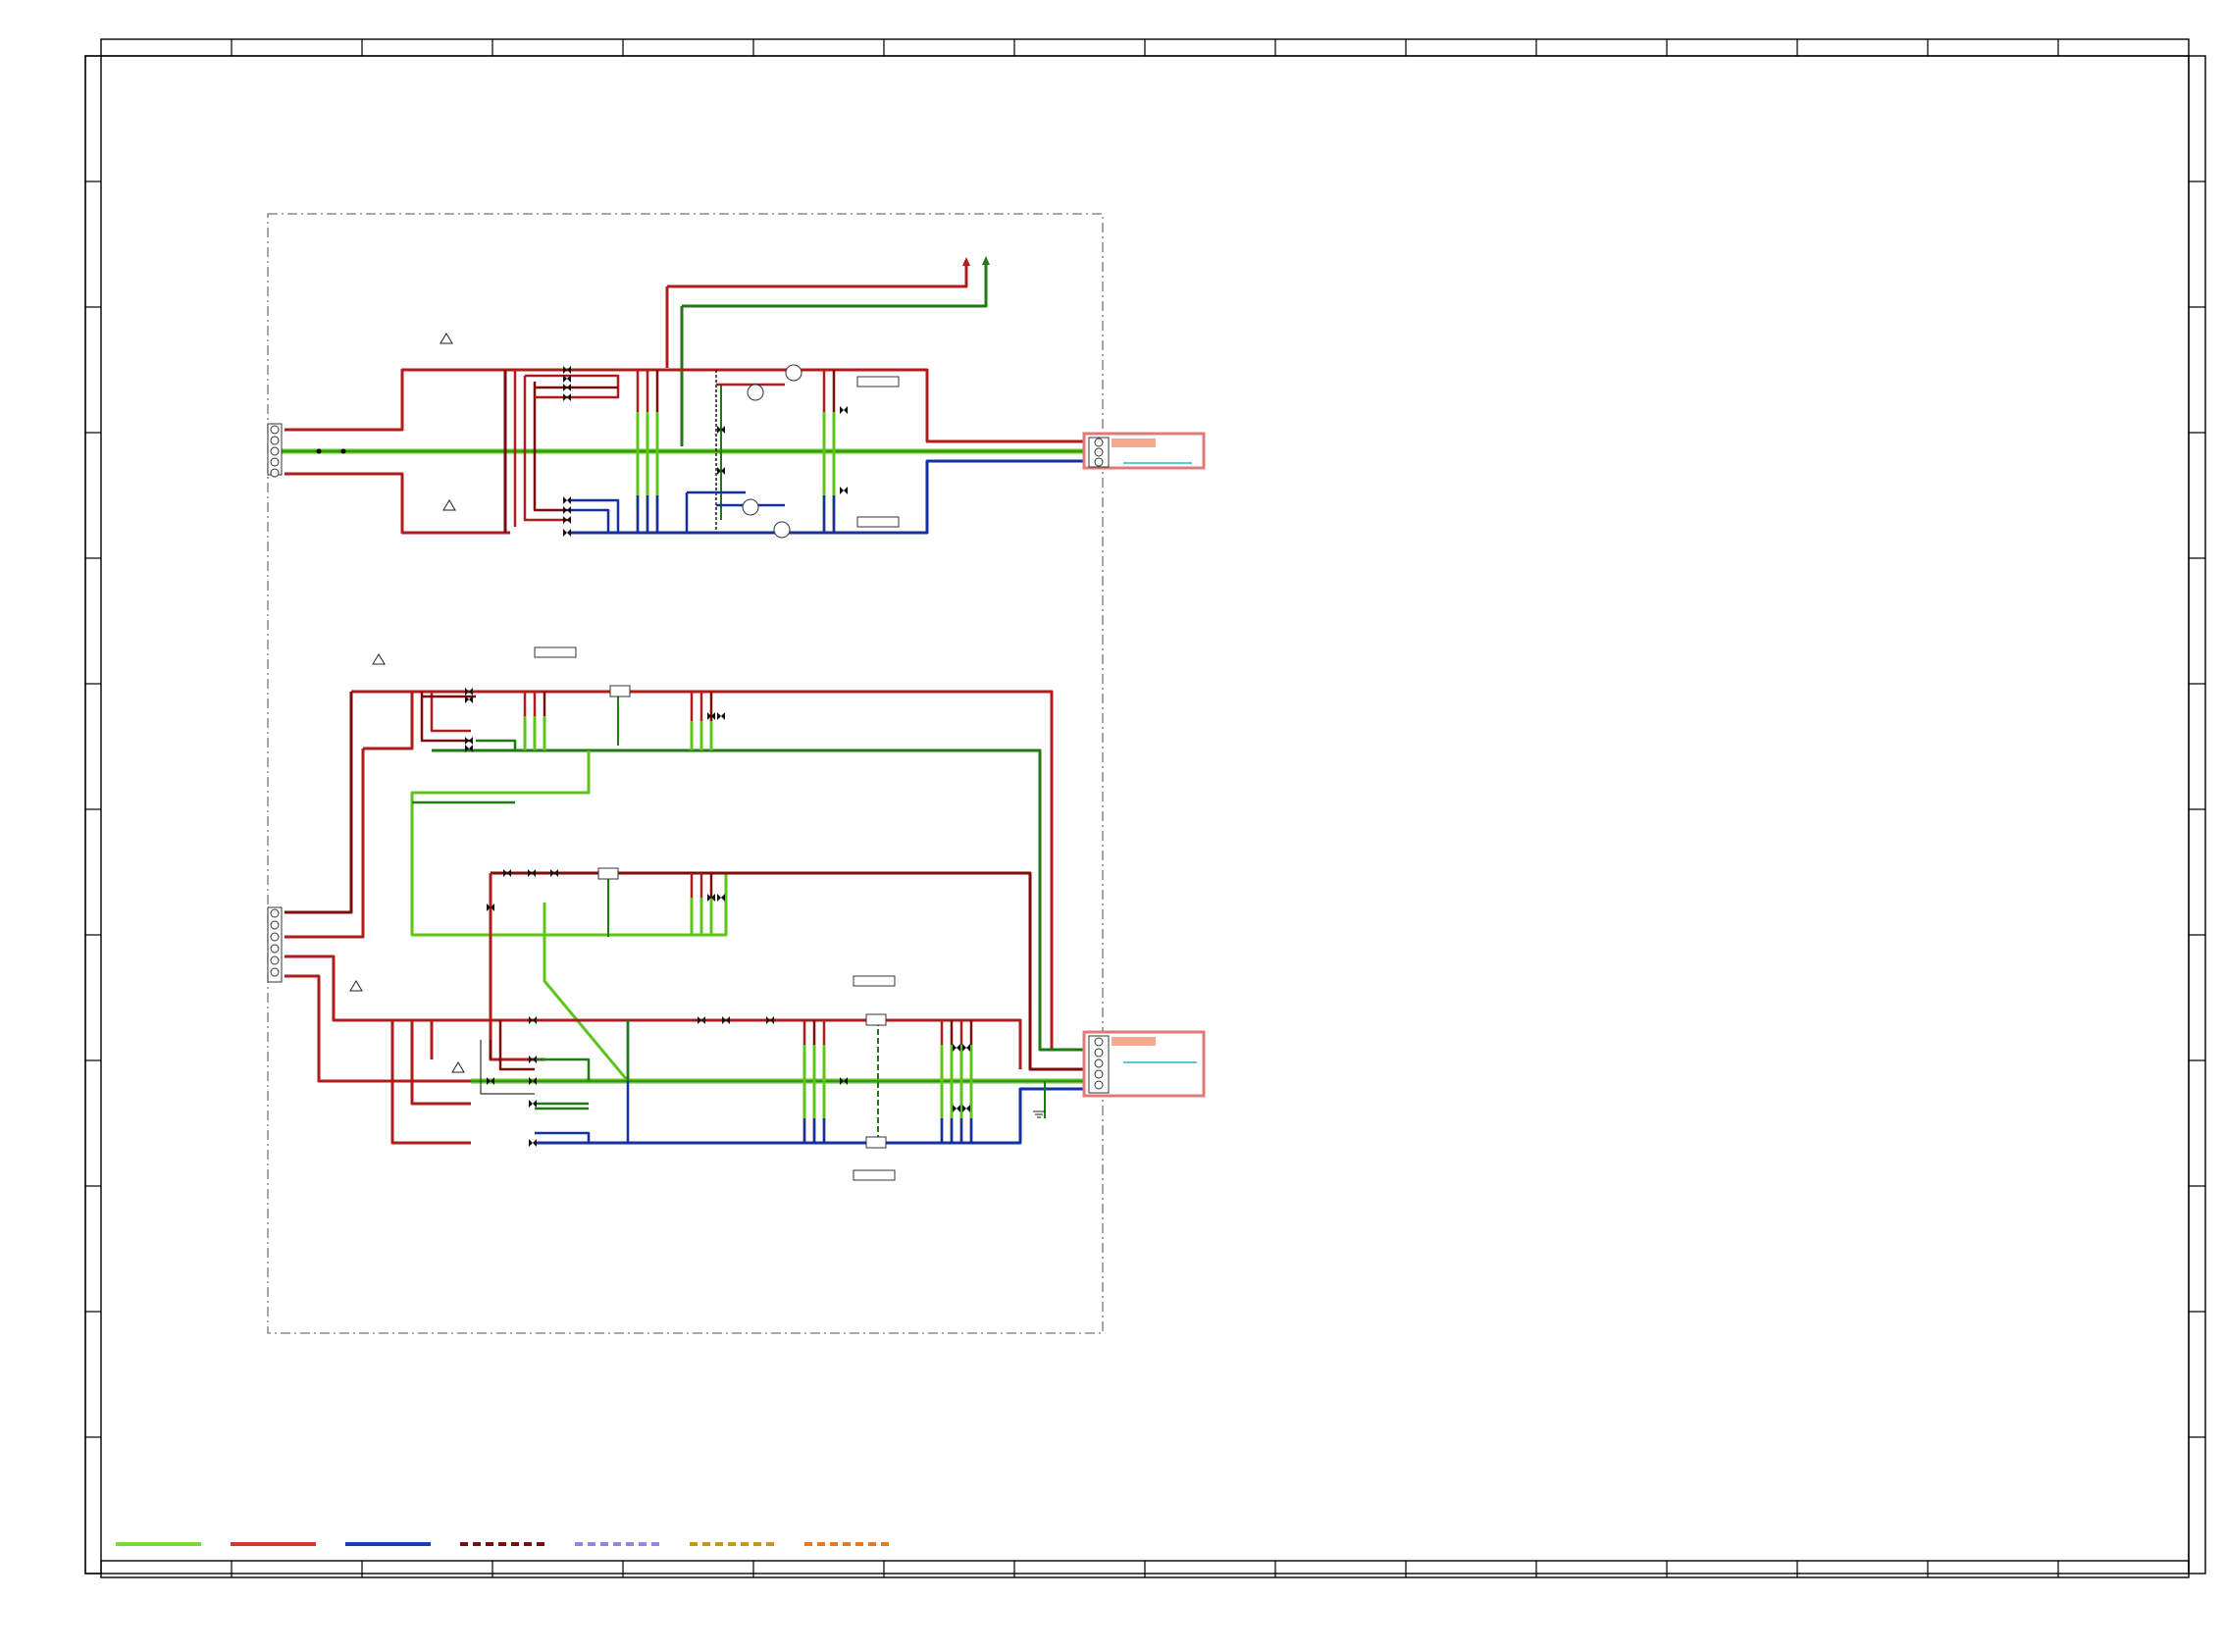  What do you see at coordinates (275, 944) in the screenshot?
I see `connector-left-bottom` at bounding box center [275, 944].